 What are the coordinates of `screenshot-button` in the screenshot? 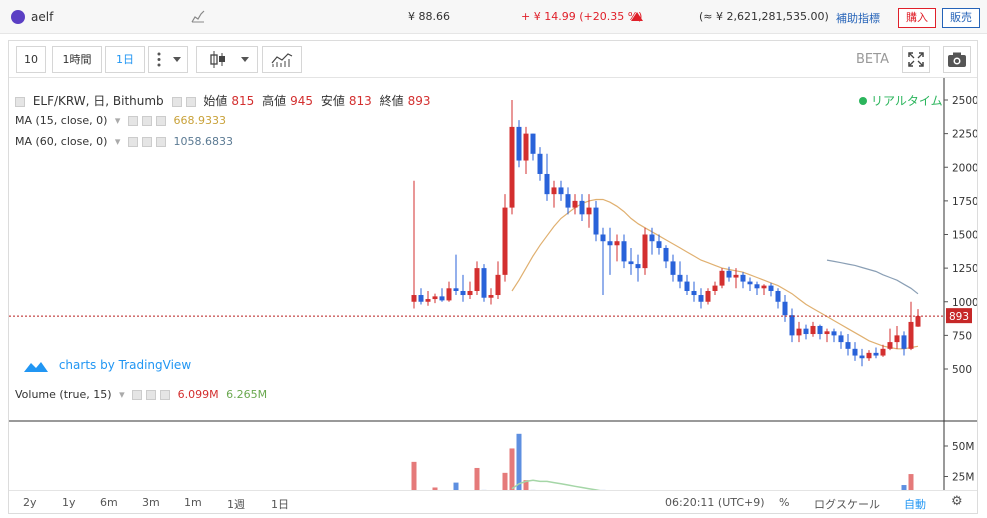 It's located at (957, 59).